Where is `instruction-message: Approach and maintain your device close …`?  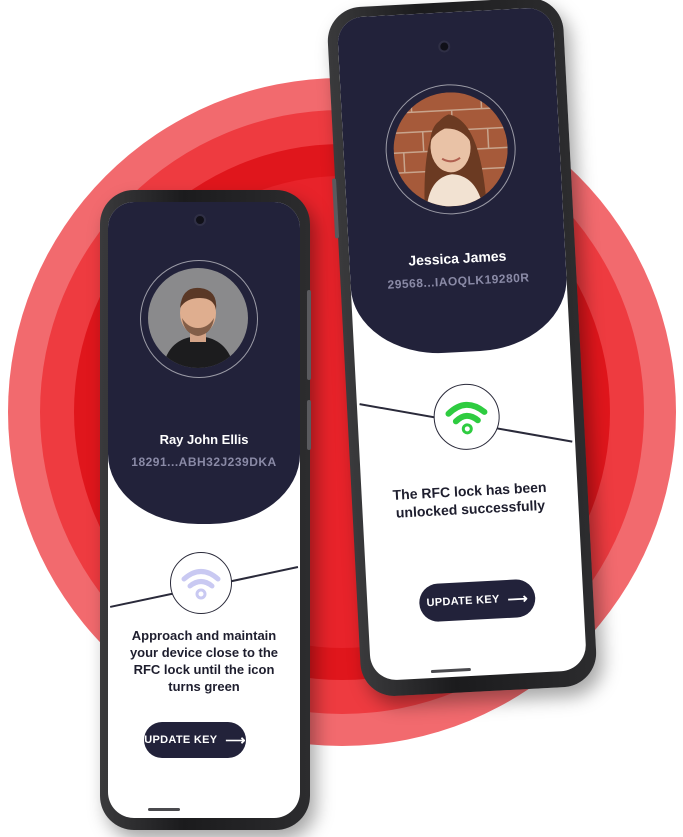
instruction-message: Approach and maintain your device close … is located at coordinates (204, 661).